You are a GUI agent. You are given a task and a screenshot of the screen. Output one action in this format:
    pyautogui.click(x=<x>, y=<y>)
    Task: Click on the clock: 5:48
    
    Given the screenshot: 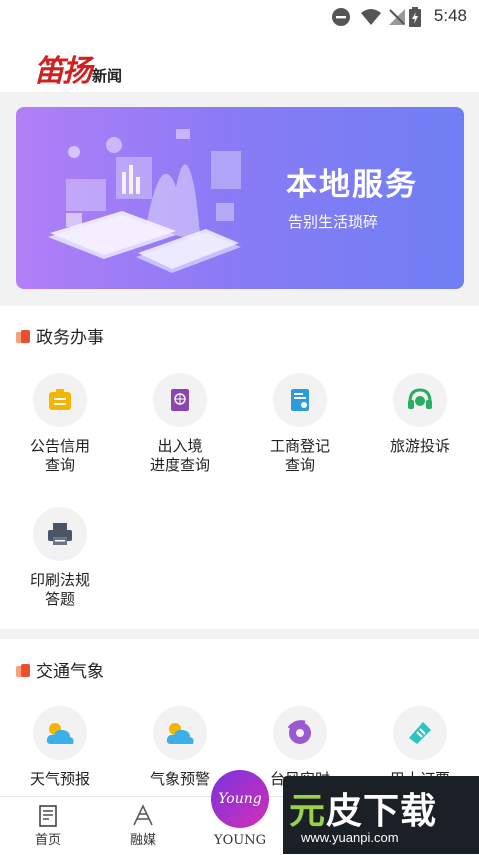 What is the action you would take?
    pyautogui.click(x=450, y=15)
    